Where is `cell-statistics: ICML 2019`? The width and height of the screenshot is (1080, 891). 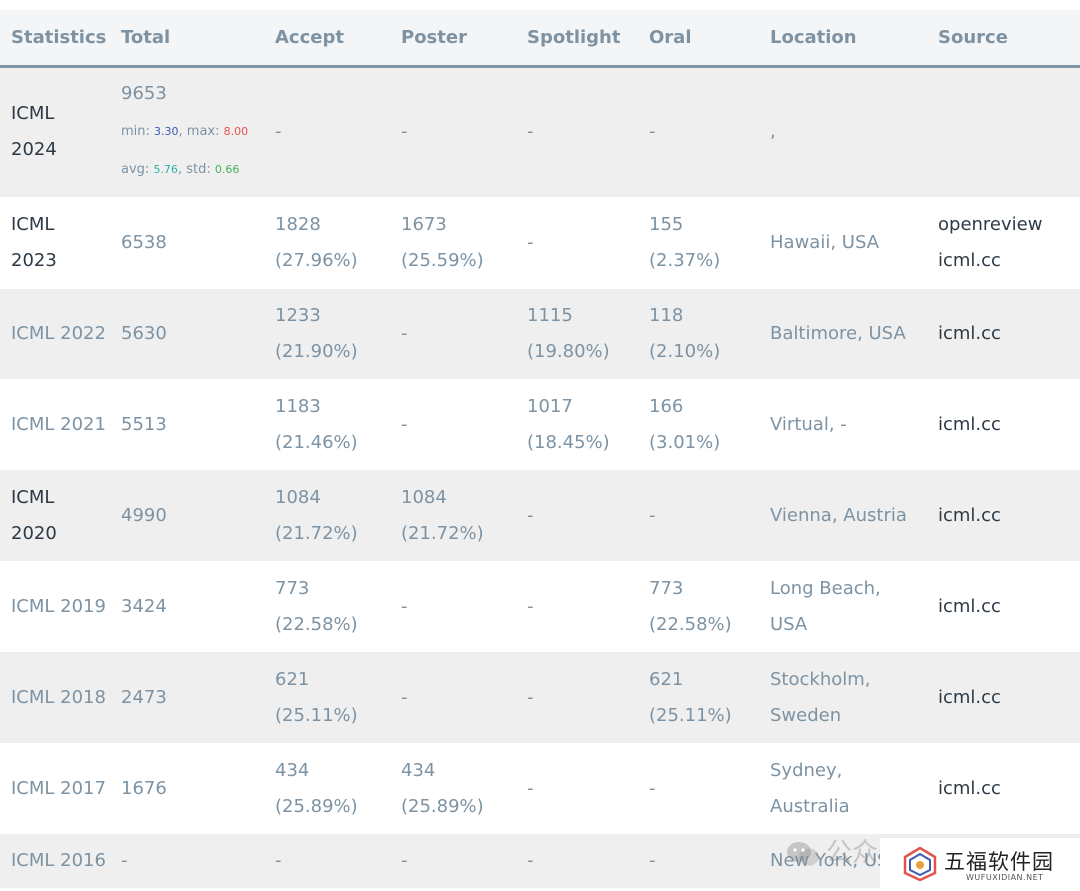
cell-statistics: ICML 2019 is located at coordinates (55, 606).